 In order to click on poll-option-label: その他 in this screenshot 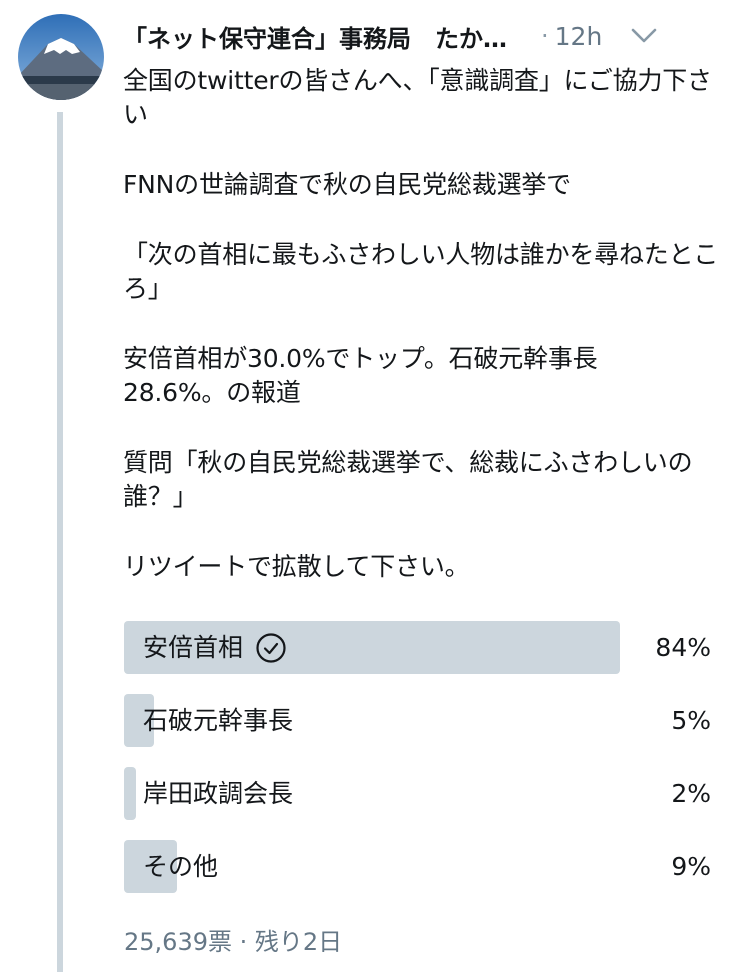, I will do `click(181, 866)`.